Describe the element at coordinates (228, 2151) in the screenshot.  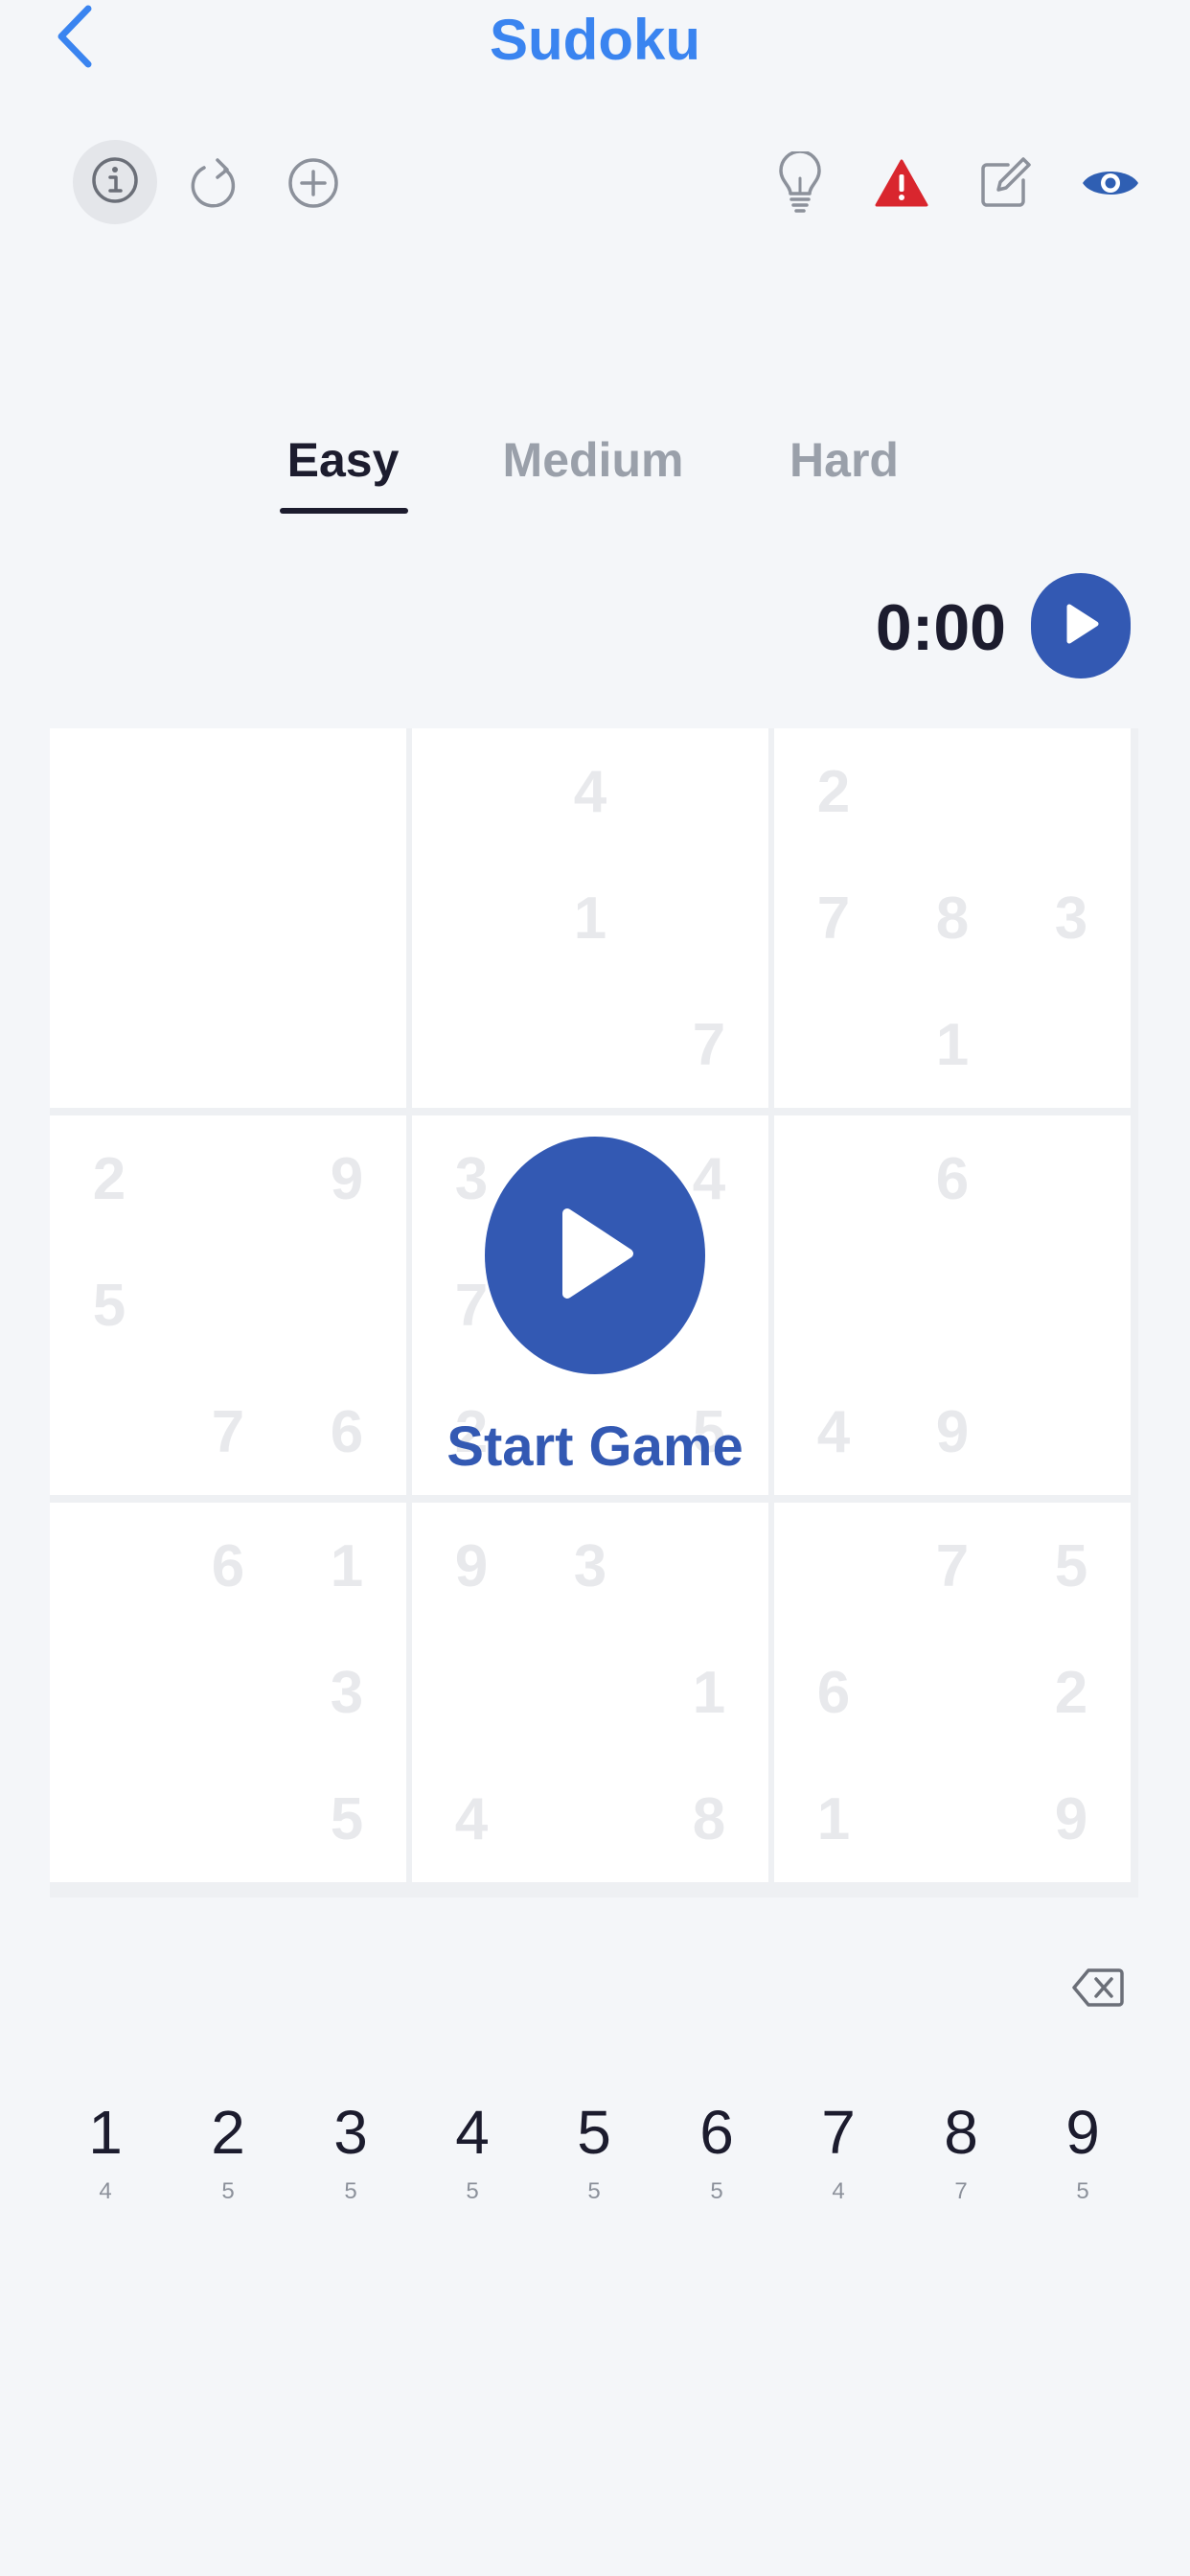
I see `number-key-2: 25` at that location.